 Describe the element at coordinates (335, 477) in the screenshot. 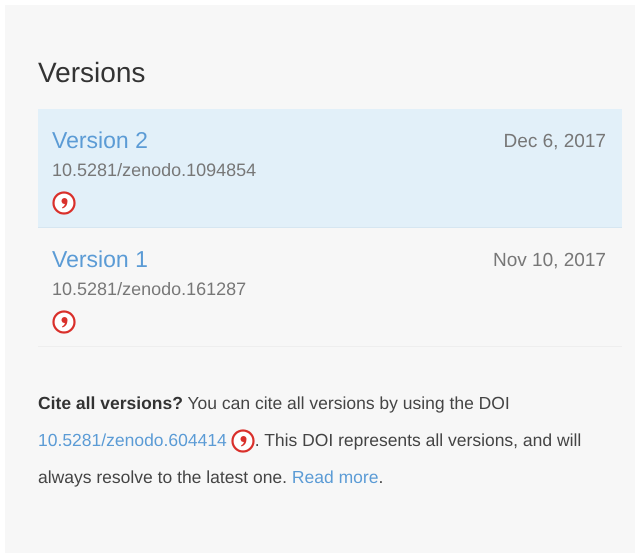

I see `read-more-link: Read more` at that location.